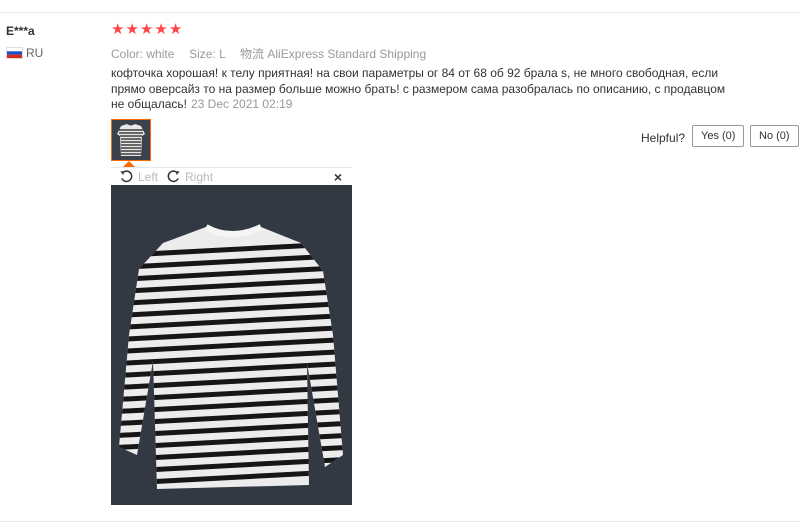 The height and width of the screenshot is (531, 799). What do you see at coordinates (148, 176) in the screenshot?
I see `rotate-left-label: Left` at bounding box center [148, 176].